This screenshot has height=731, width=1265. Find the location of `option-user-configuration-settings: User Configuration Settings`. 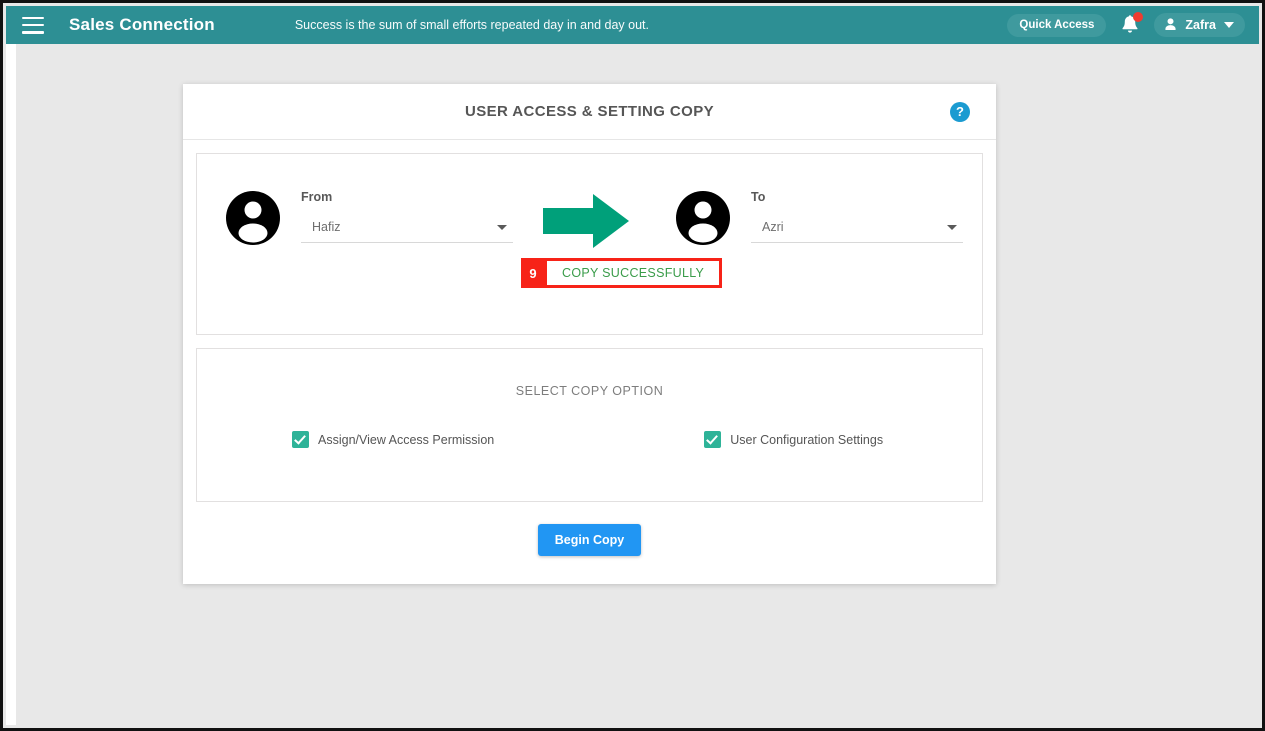

option-user-configuration-settings: User Configuration Settings is located at coordinates (793, 439).